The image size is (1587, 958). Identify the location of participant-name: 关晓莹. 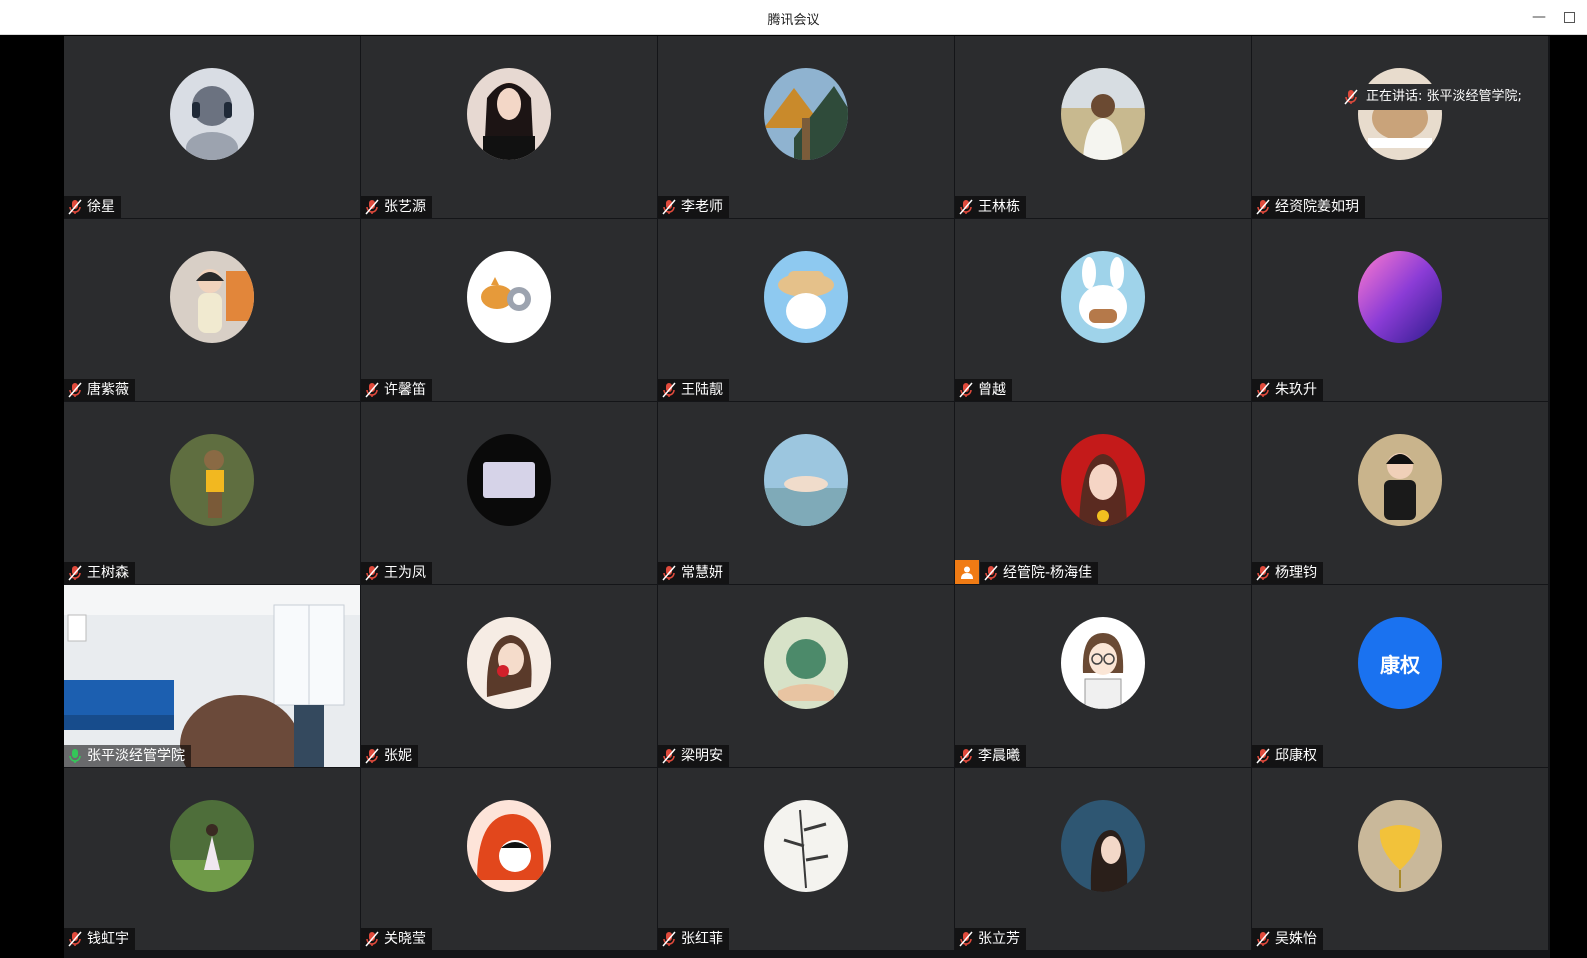
(405, 939).